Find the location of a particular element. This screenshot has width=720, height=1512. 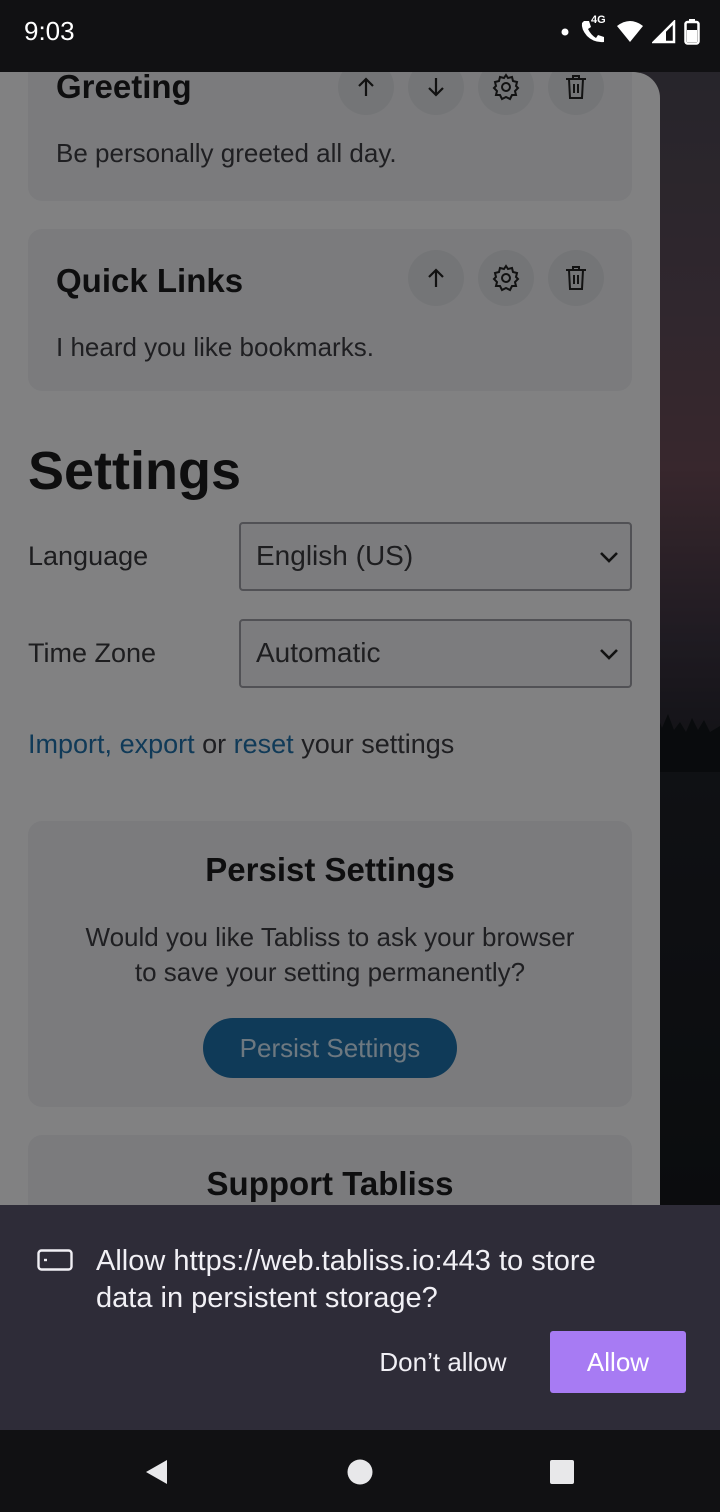

back-triangle-icon is located at coordinates (156, 1472).